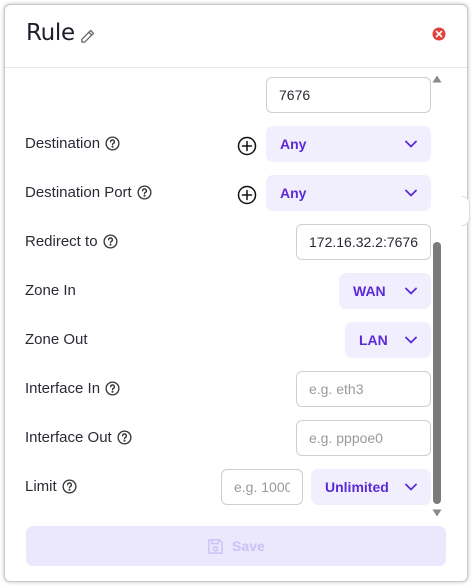 Image resolution: width=474 pixels, height=588 pixels. What do you see at coordinates (225, 194) in the screenshot?
I see `destination-port-row: Destination Port Any` at bounding box center [225, 194].